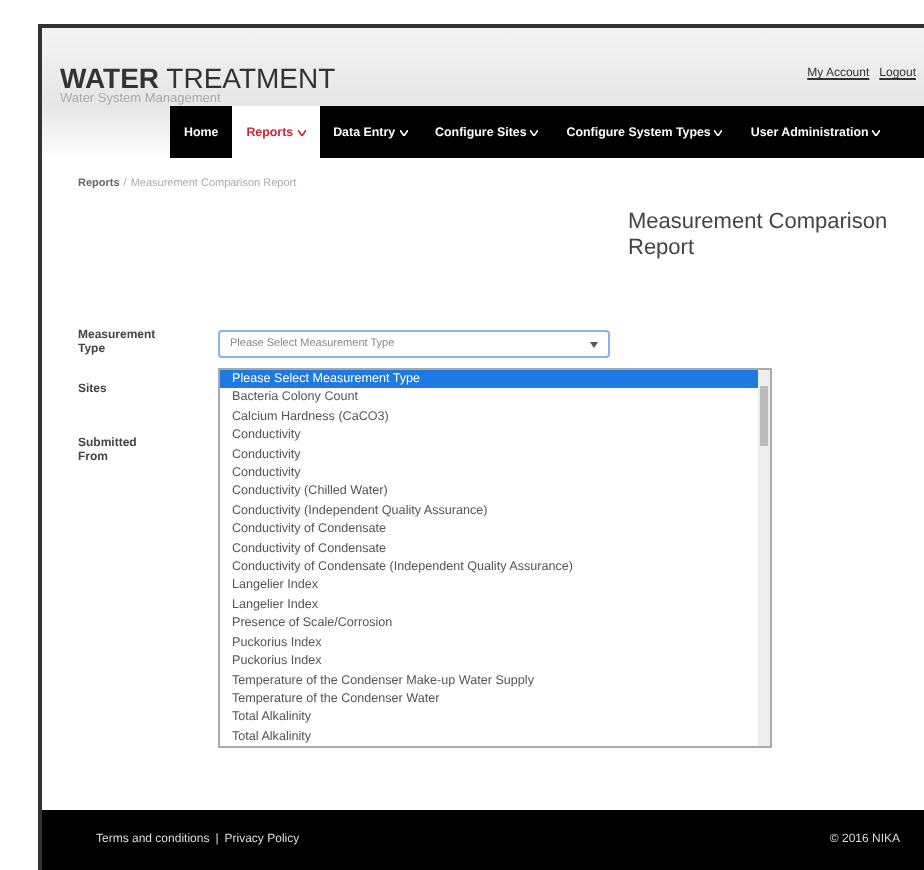  I want to click on page-title: Measurement Comparison Report, so click(758, 236).